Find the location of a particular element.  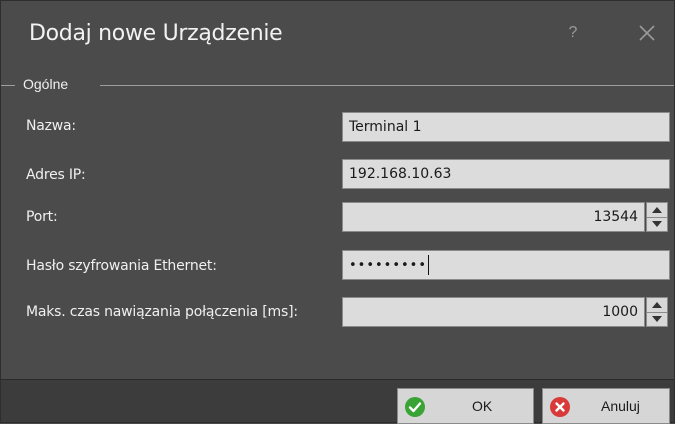

check-icon is located at coordinates (415, 407).